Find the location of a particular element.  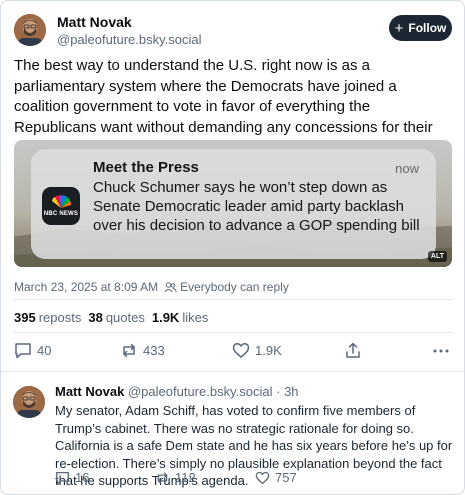

post-stats: 395 reposts 38 quotes 1.9K likes is located at coordinates (111, 317).